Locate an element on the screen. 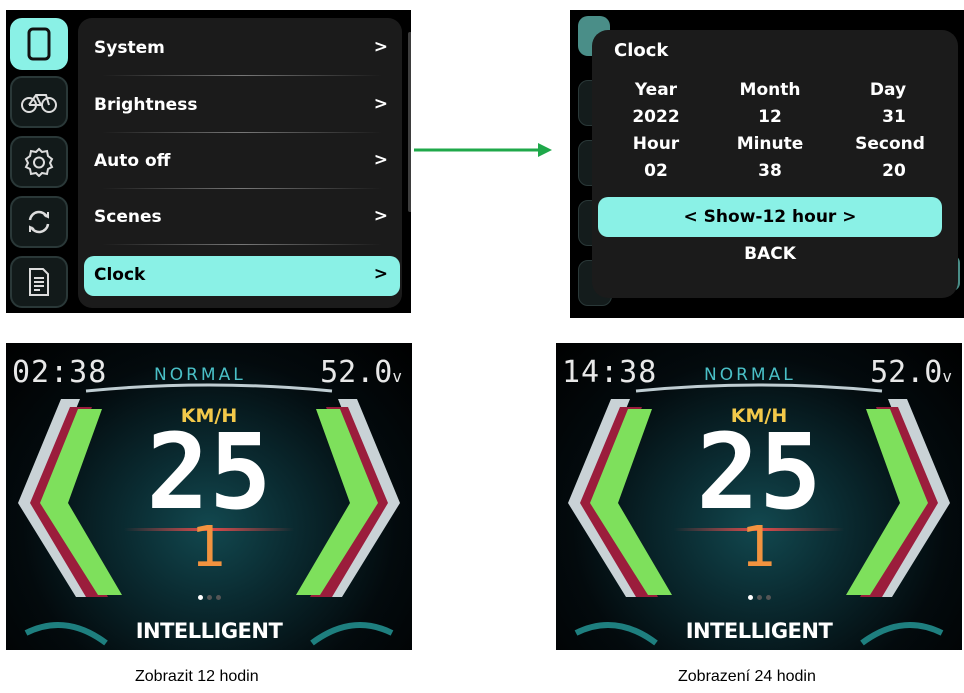  year-label: Year is located at coordinates (656, 90).